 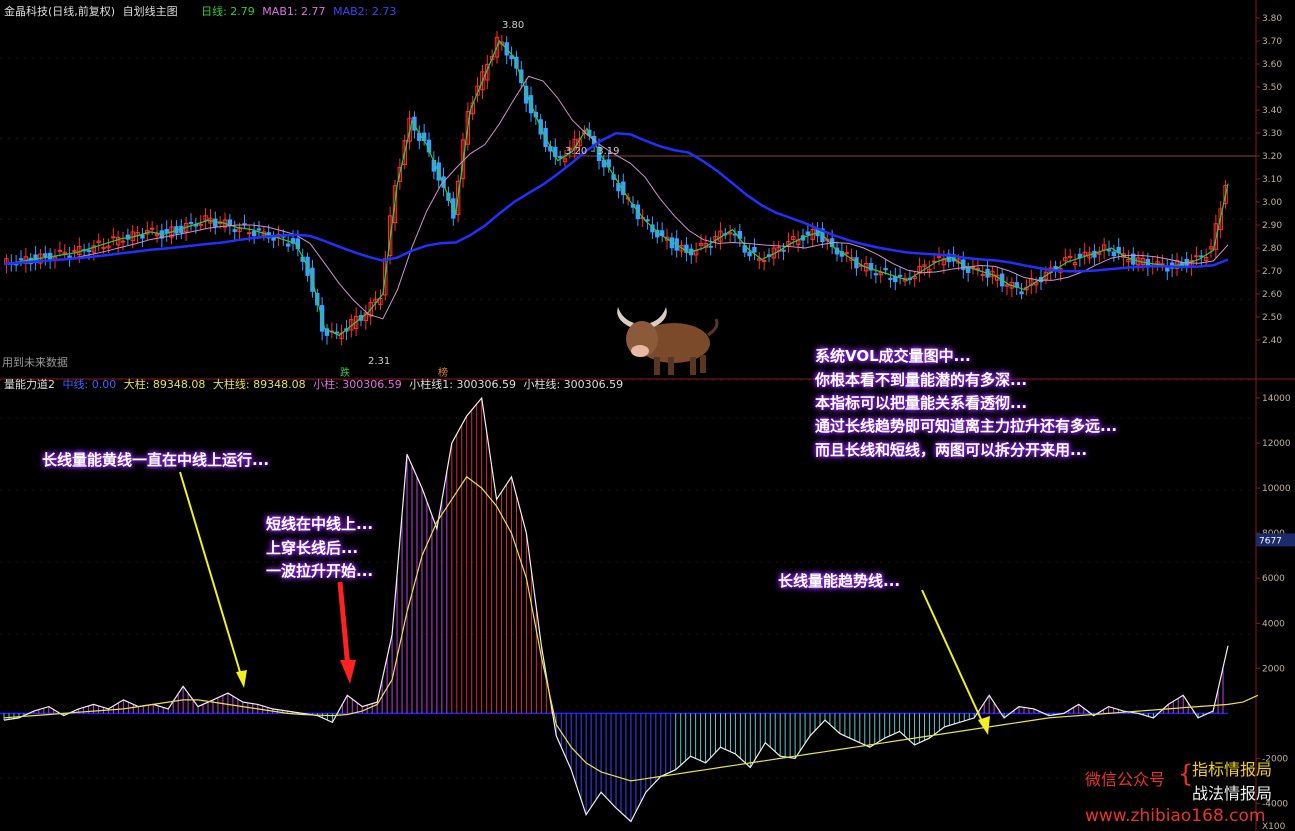 What do you see at coordinates (1272, 341) in the screenshot?
I see `price-tick-label: 2.40` at bounding box center [1272, 341].